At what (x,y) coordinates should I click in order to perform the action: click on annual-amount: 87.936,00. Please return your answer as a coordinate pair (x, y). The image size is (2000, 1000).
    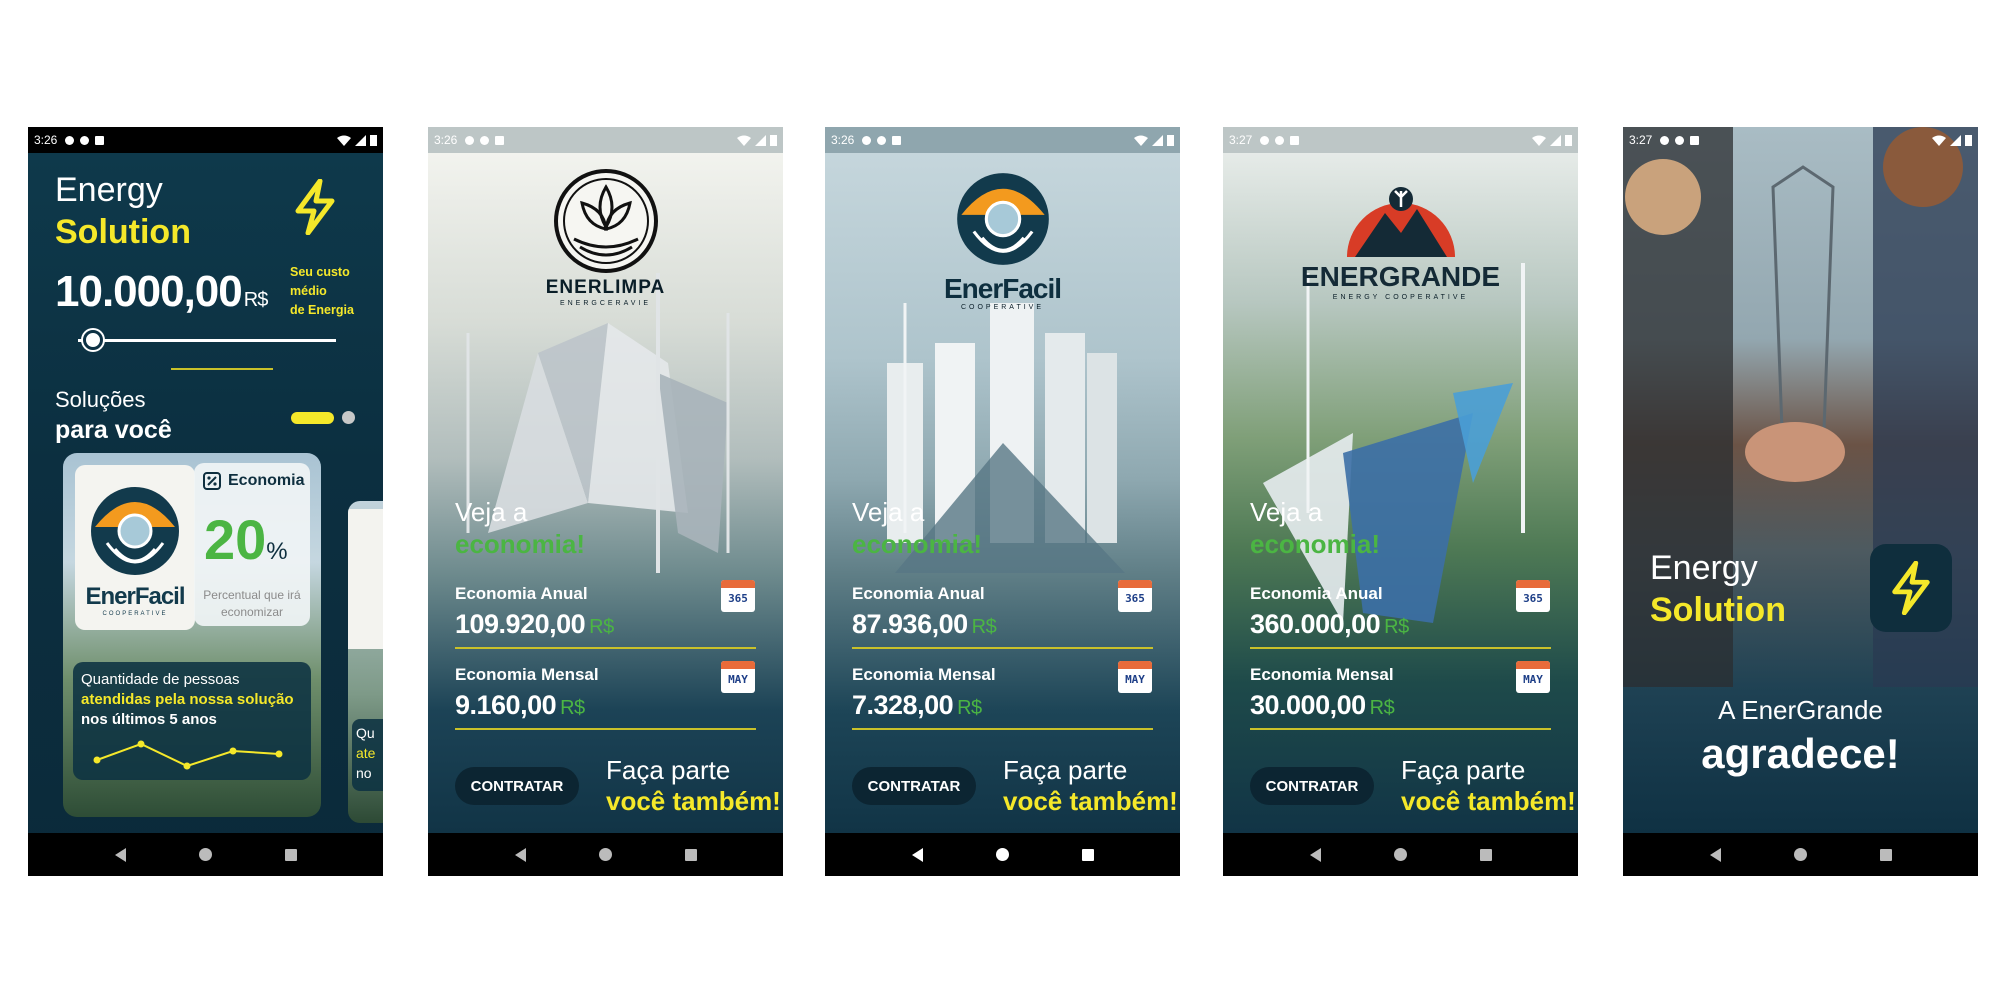
    Looking at the image, I should click on (910, 624).